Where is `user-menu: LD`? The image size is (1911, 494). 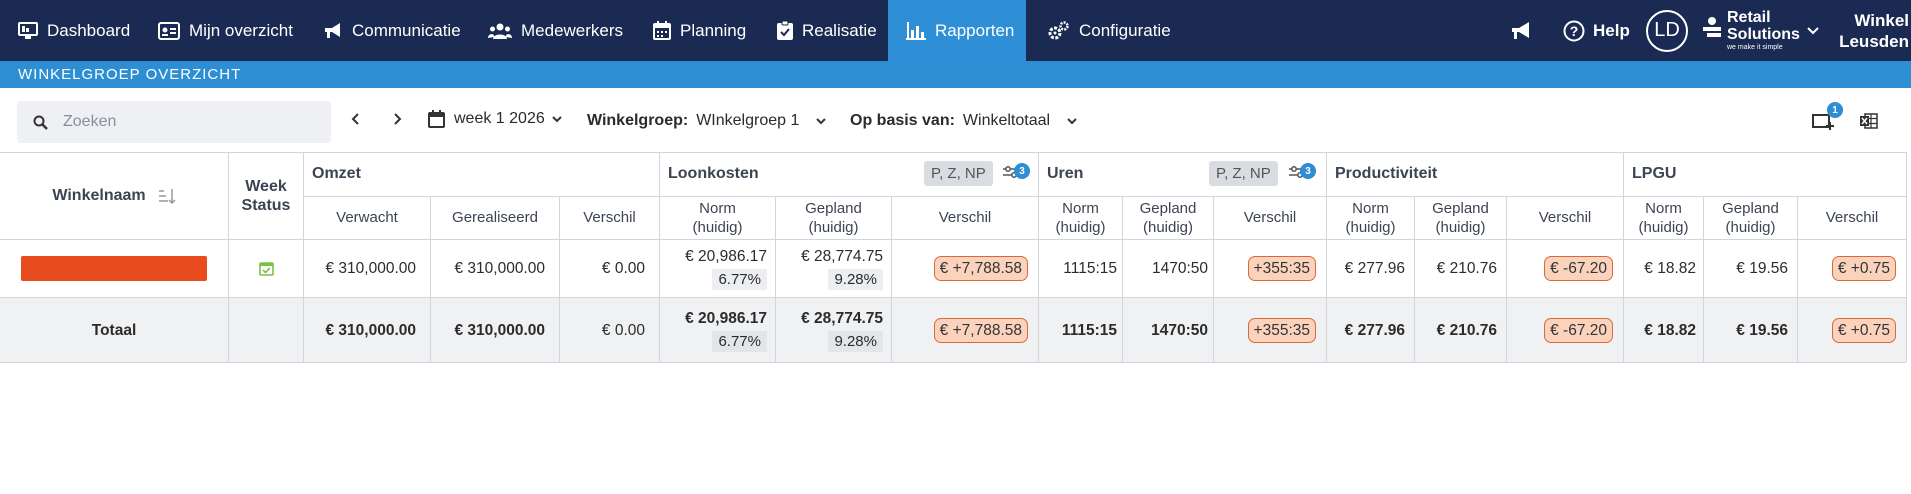 user-menu: LD is located at coordinates (1667, 30).